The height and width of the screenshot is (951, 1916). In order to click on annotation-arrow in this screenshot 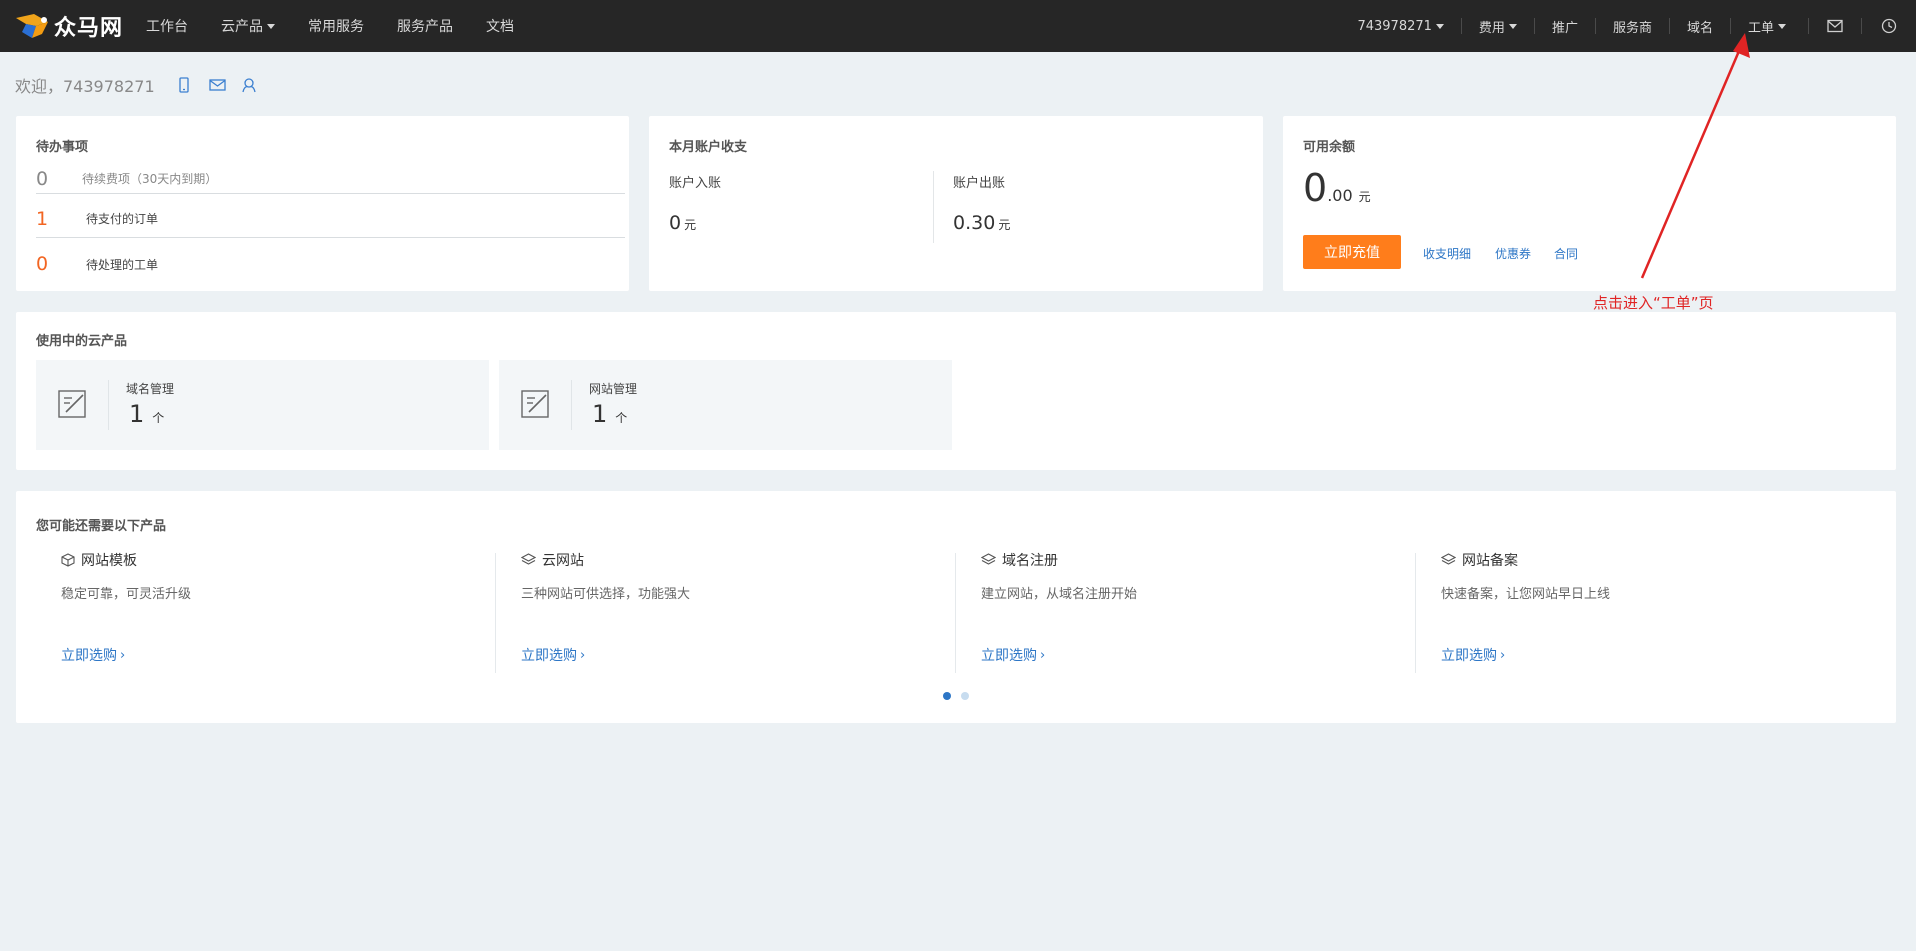, I will do `click(1695, 156)`.